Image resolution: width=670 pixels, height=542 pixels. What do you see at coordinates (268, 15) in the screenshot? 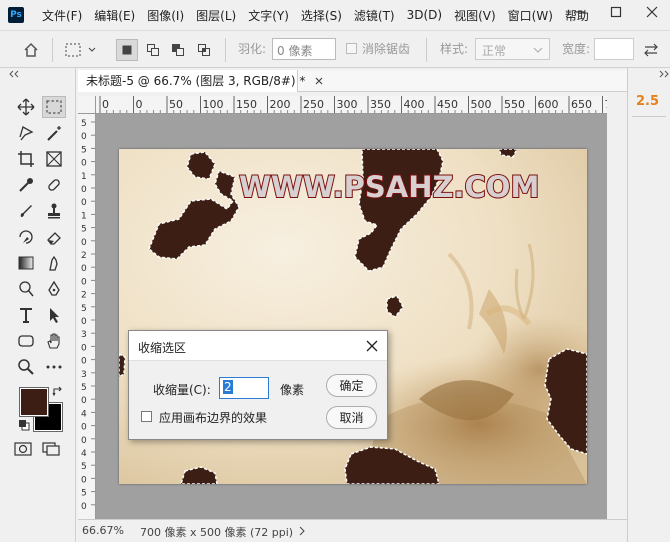
I see `menu-type: 文字(Y)` at bounding box center [268, 15].